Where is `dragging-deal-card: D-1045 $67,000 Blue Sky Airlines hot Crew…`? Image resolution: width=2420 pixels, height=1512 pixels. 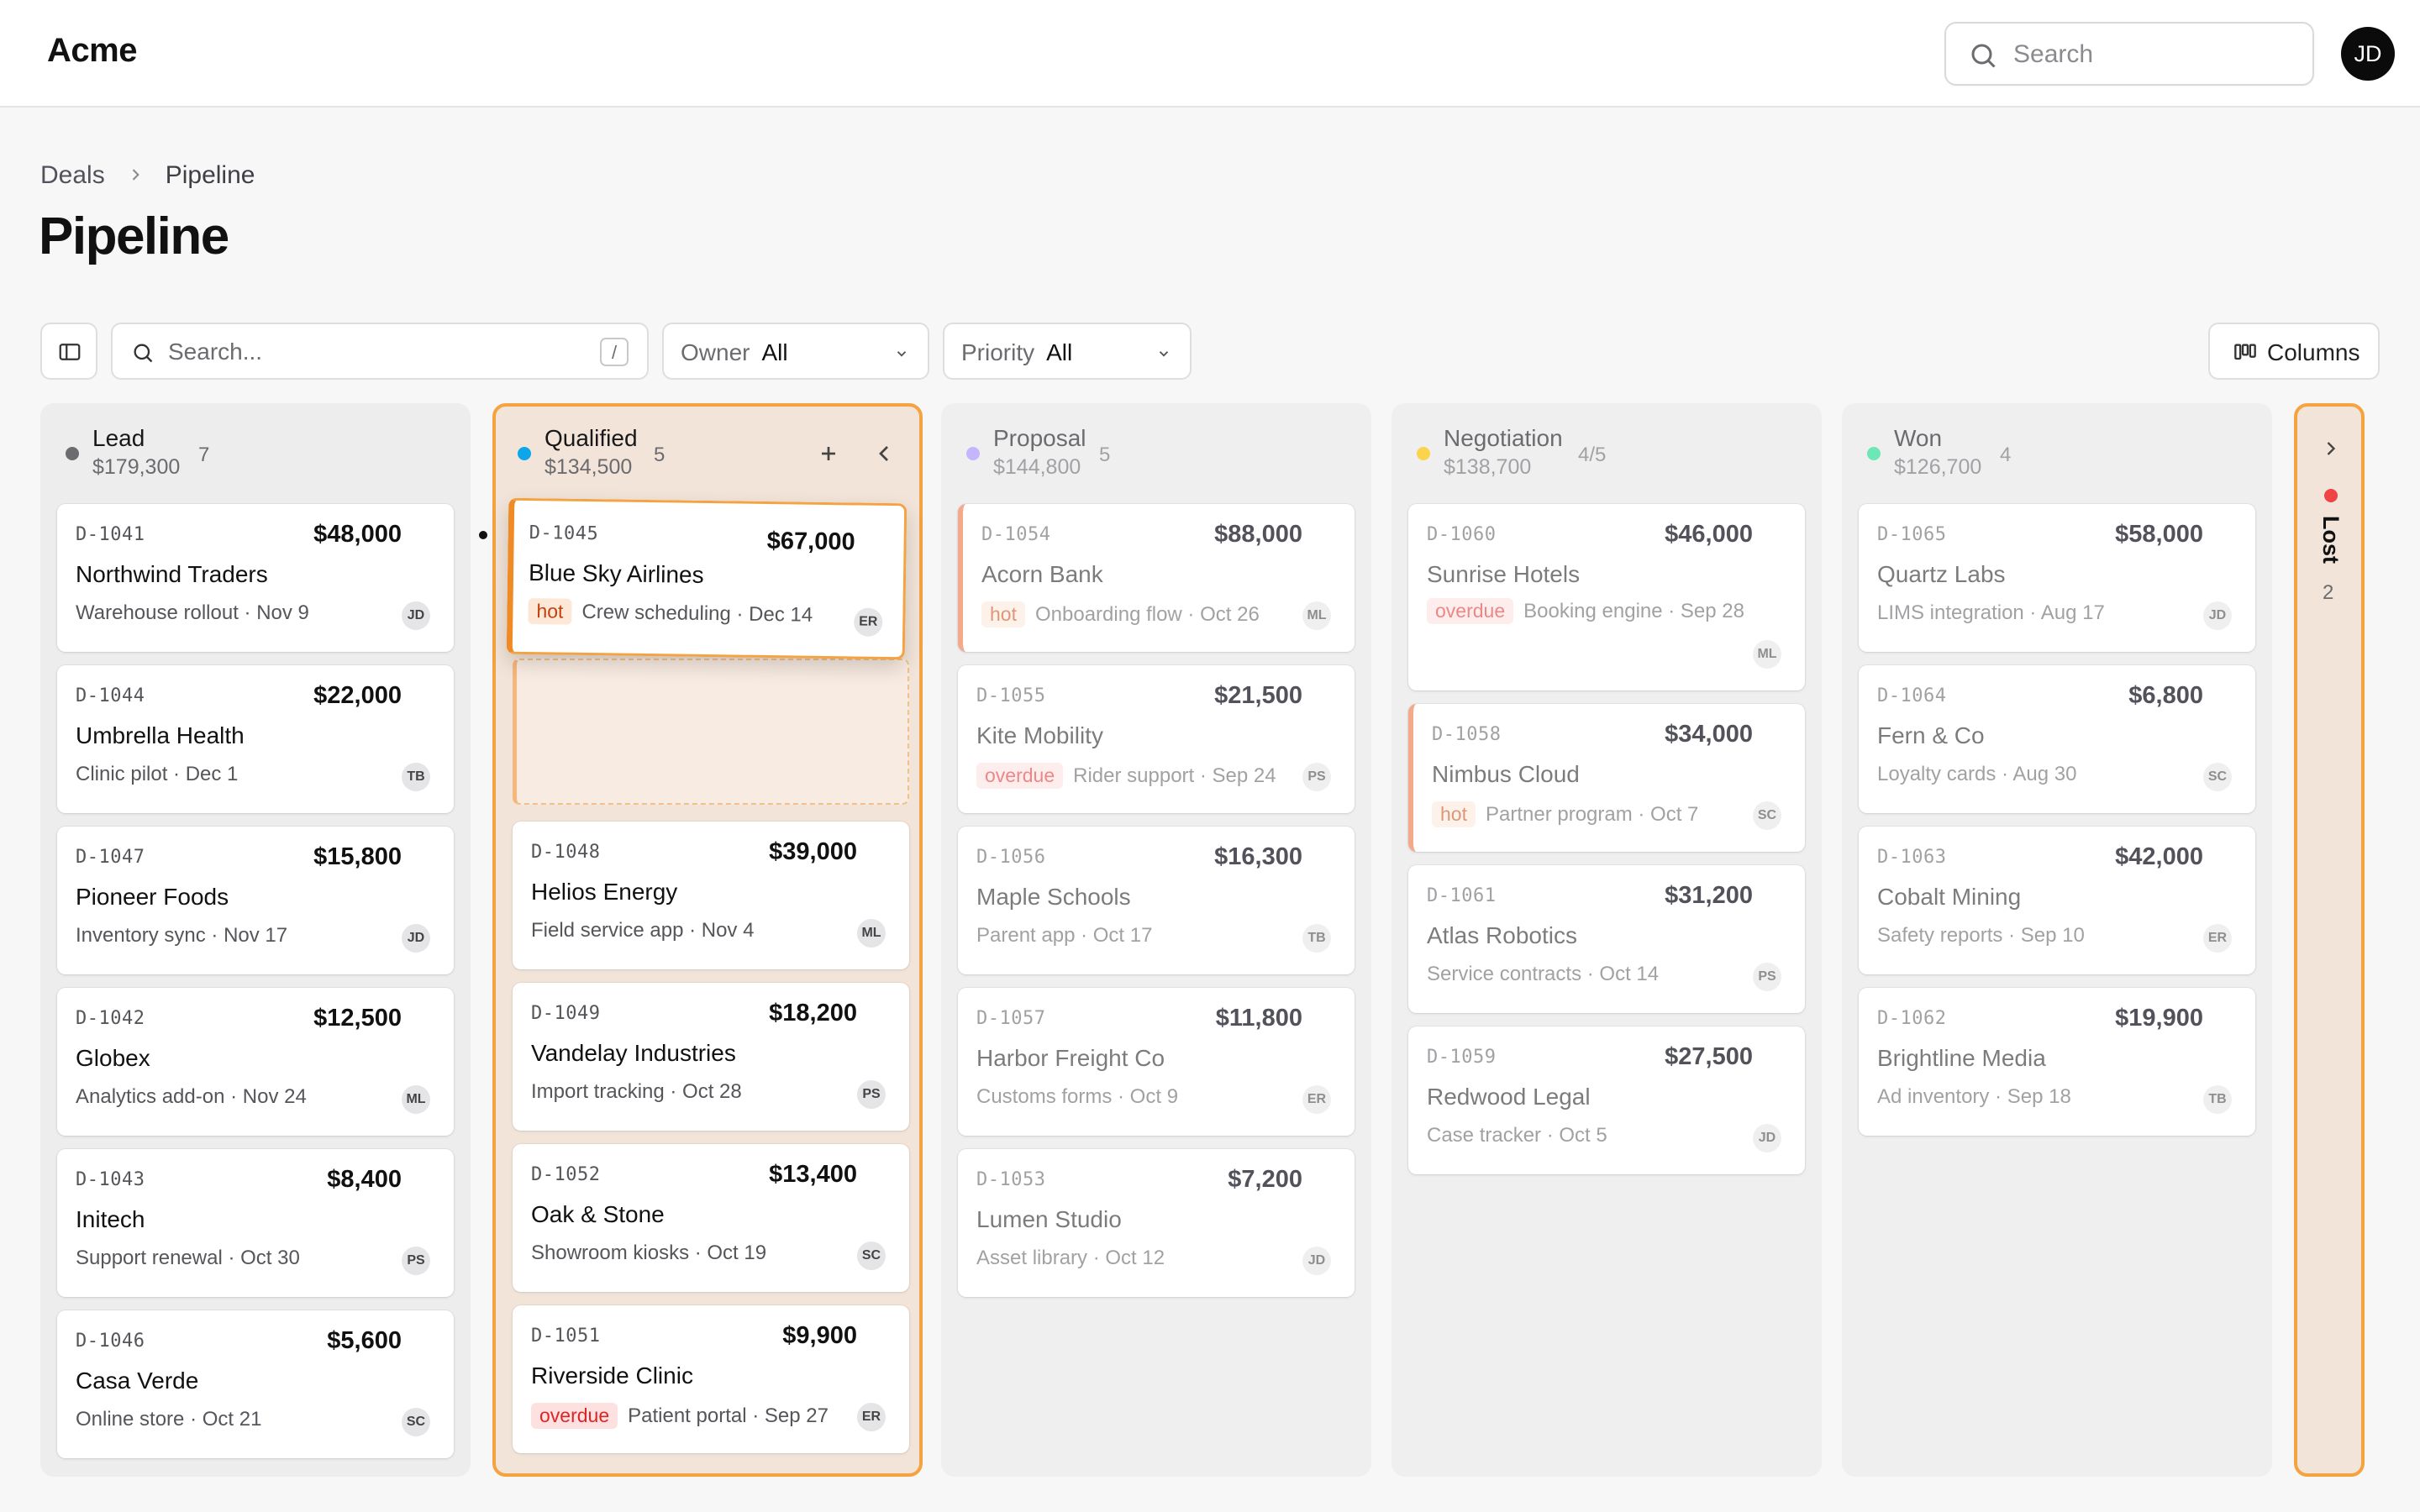
dragging-deal-card: D-1045 $67,000 Blue Sky Airlines hot Crew… is located at coordinates (707, 578).